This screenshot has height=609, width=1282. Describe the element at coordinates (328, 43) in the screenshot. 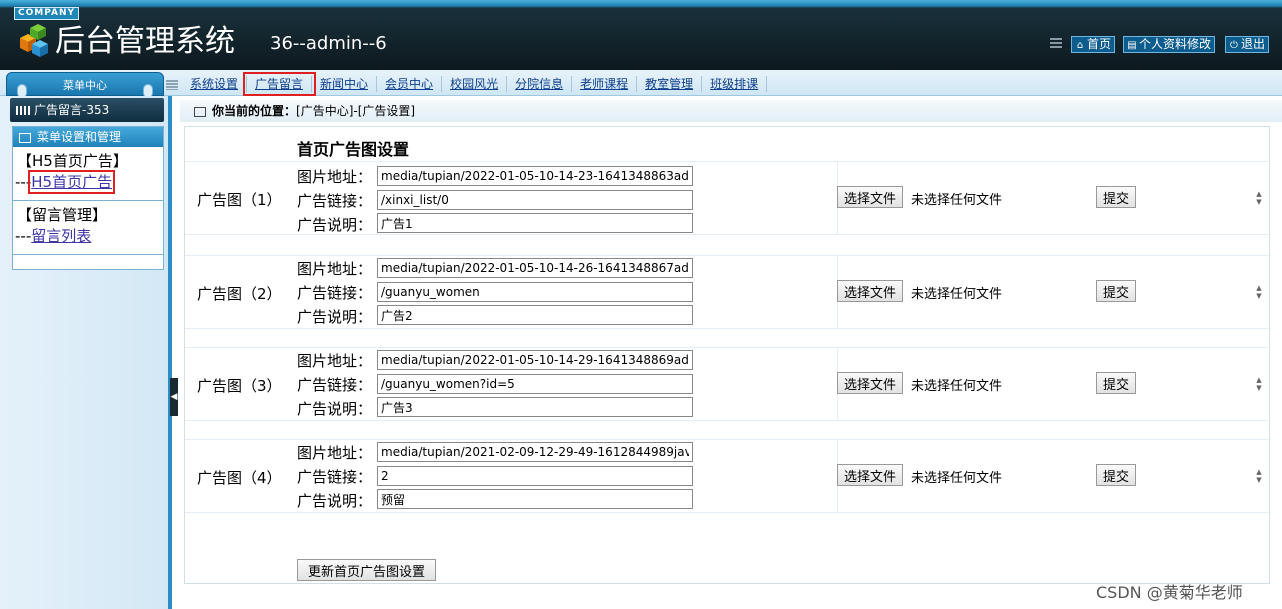

I see `current-user: 36--admin--6` at that location.